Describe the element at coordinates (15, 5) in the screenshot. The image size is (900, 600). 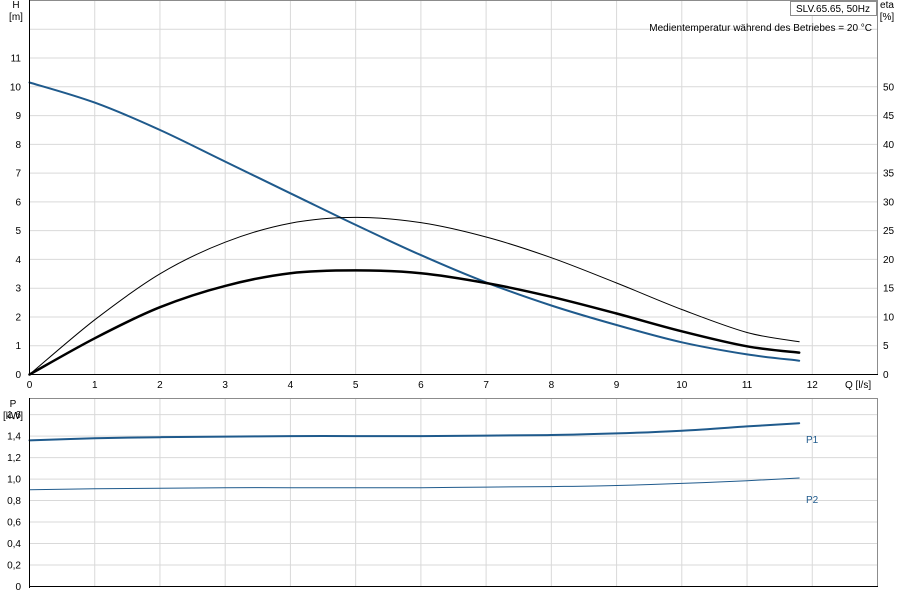
I see `top-left-axis-label: H` at that location.